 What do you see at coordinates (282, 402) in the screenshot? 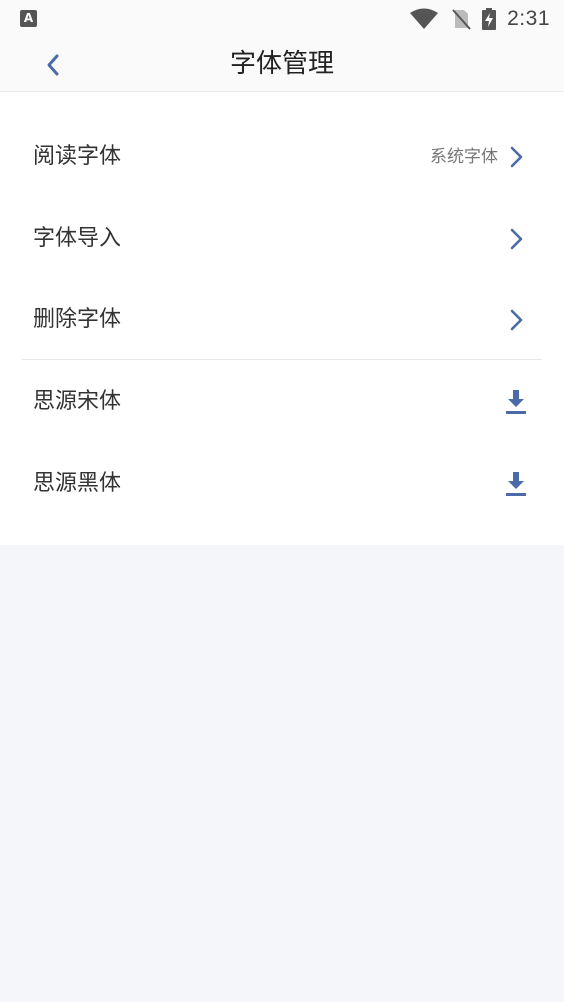
I see `font-item-source-han-serif: 思源宋体` at bounding box center [282, 402].